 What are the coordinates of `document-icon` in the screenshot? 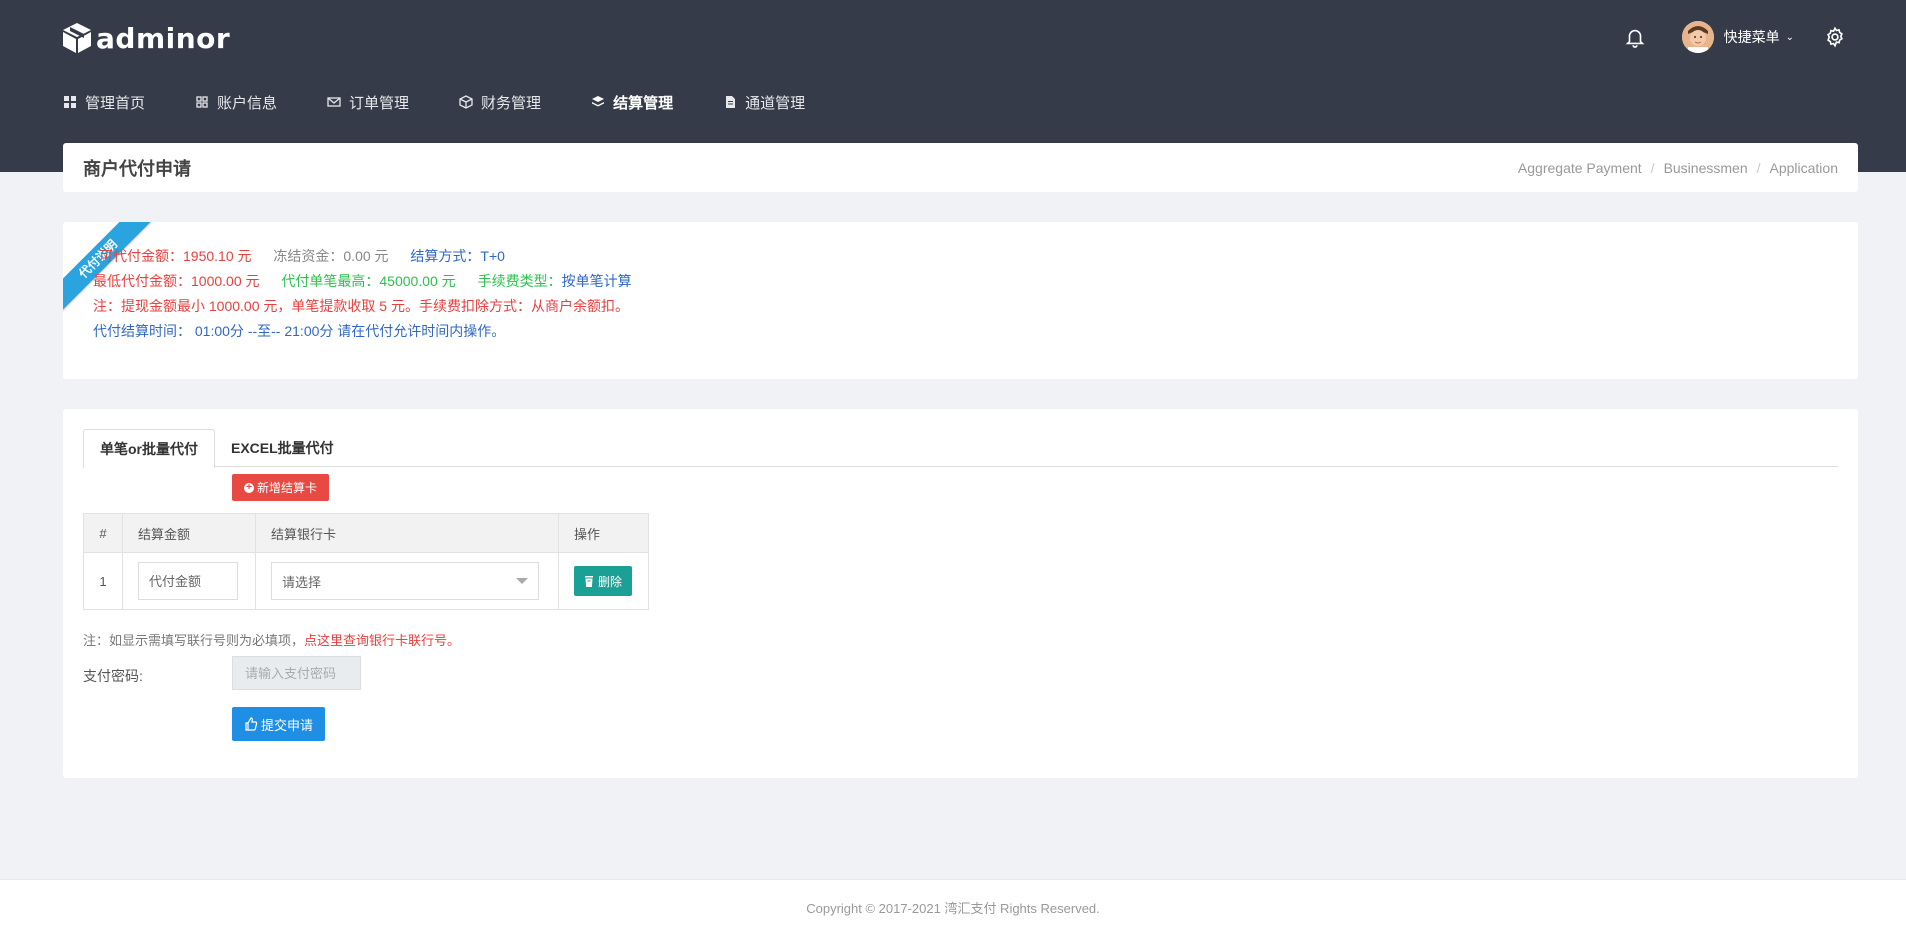 It's located at (730, 102).